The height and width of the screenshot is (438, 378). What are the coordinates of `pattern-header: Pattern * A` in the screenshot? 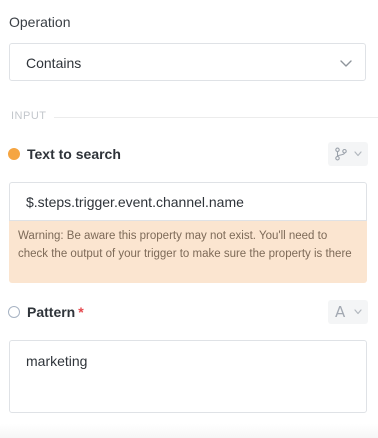 It's located at (188, 312).